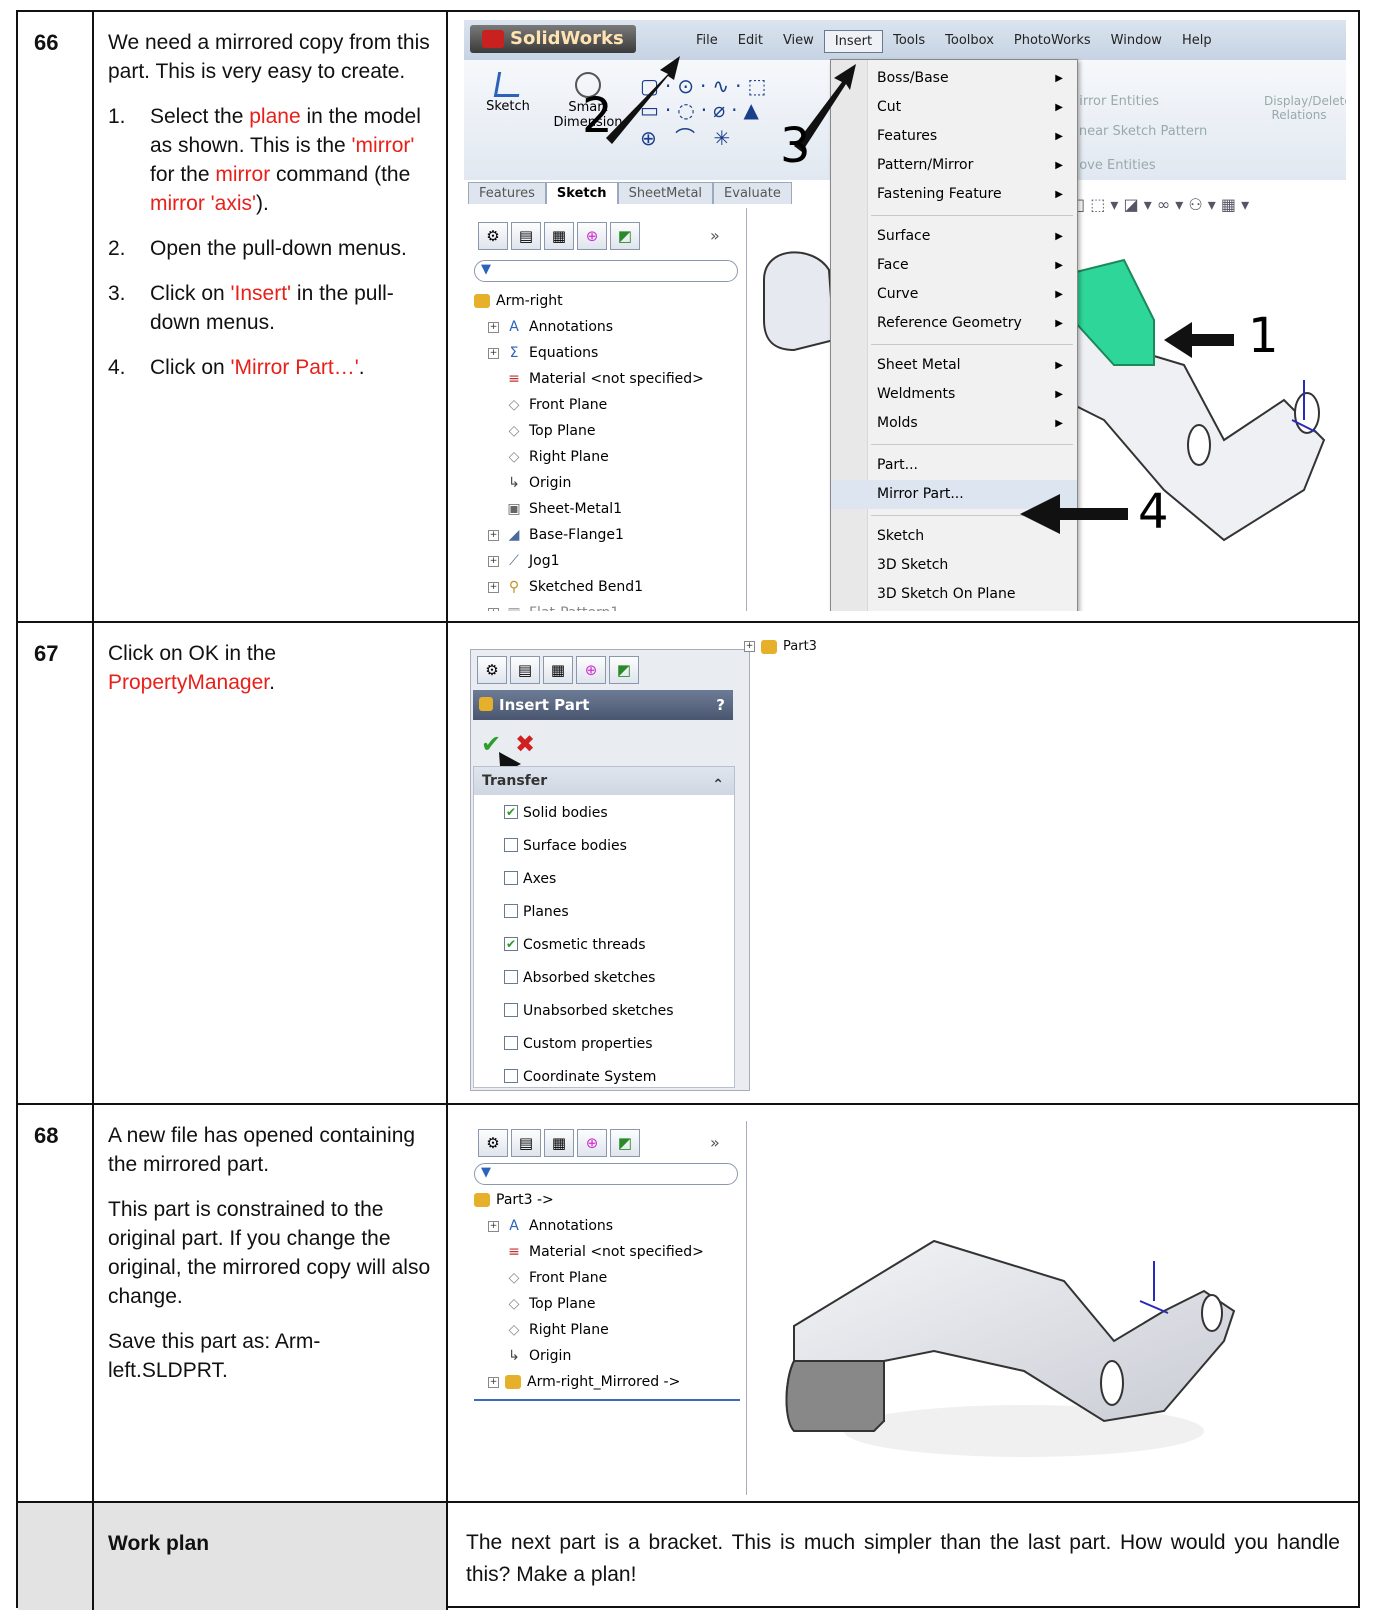  Describe the element at coordinates (598, 1011) in the screenshot. I see `option-label: Unabsorbed sketches` at that location.